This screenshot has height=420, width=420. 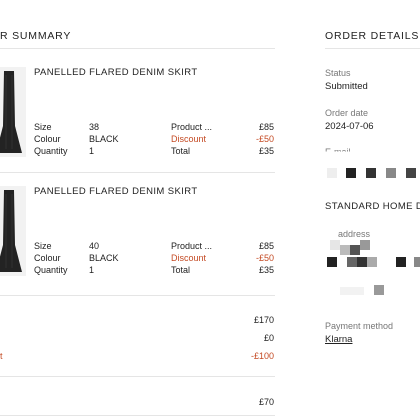 I want to click on status-value: Submitted, so click(x=346, y=86).